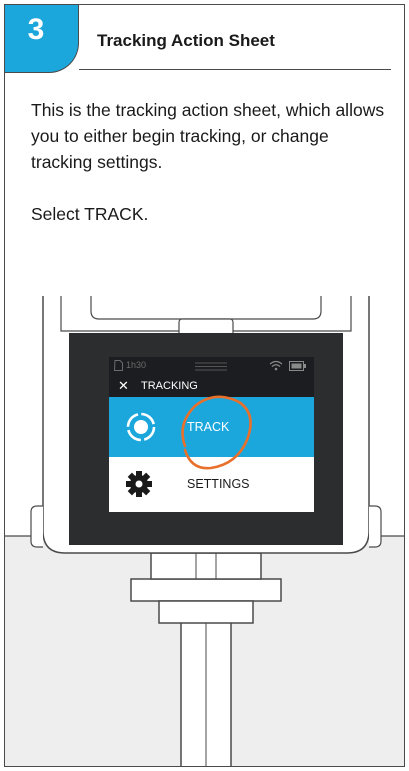 The width and height of the screenshot is (409, 771). Describe the element at coordinates (118, 365) in the screenshot. I see `sd-card-icon` at that location.